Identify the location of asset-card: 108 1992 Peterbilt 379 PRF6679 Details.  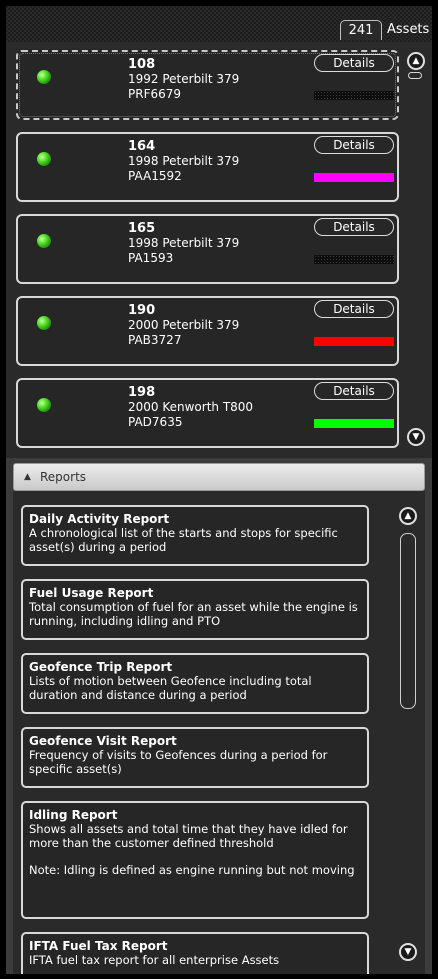
(207, 85).